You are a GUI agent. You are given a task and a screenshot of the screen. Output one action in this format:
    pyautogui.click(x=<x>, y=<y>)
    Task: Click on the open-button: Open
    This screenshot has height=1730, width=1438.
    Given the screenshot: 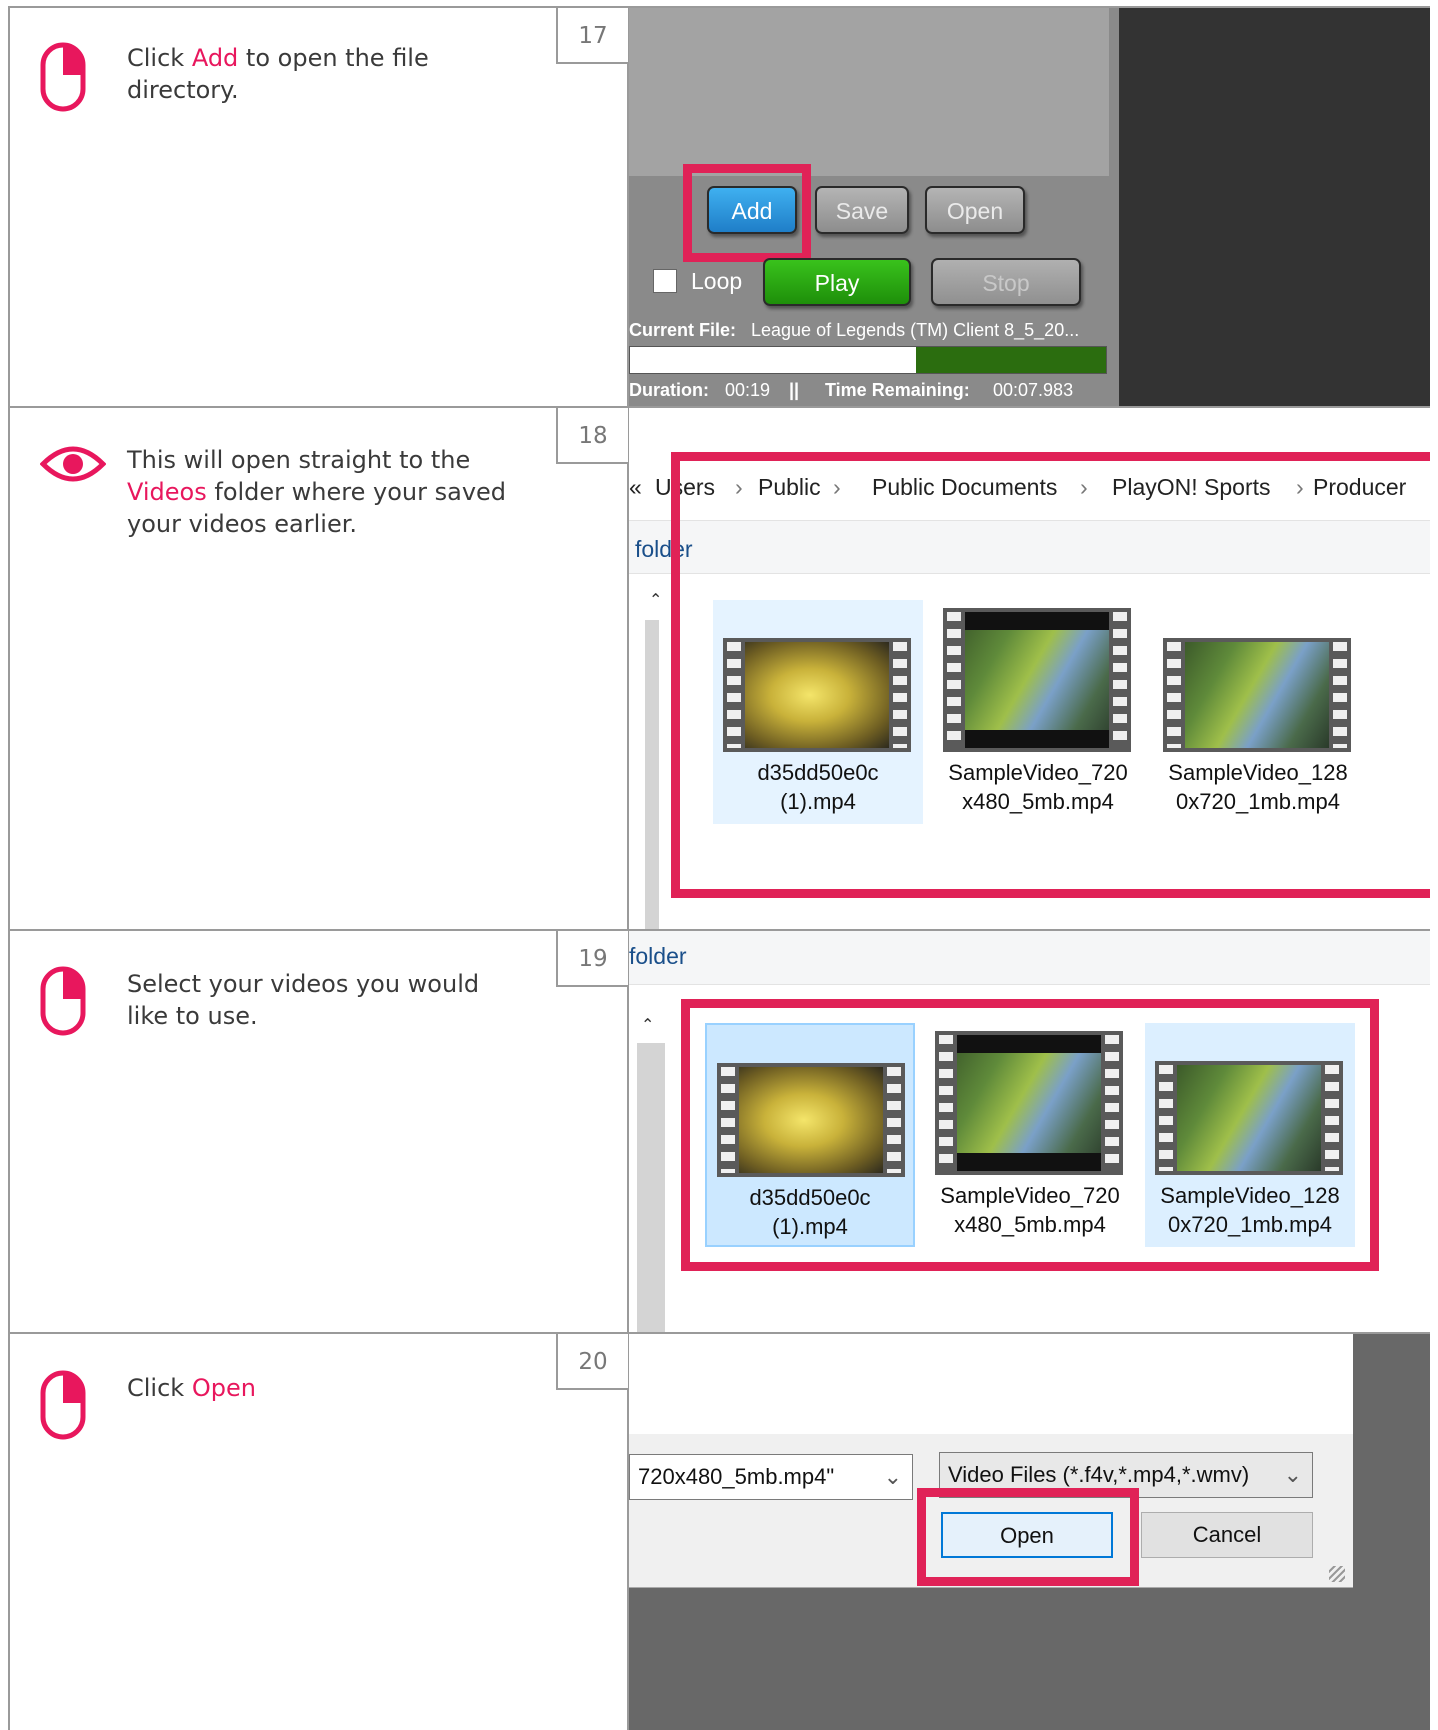 What is the action you would take?
    pyautogui.click(x=975, y=210)
    